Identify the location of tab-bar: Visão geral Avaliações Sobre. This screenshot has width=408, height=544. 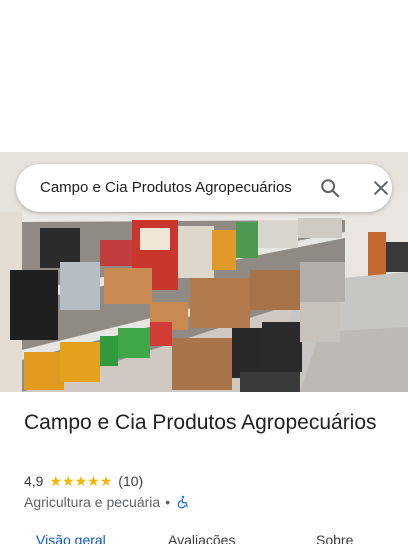
(204, 536).